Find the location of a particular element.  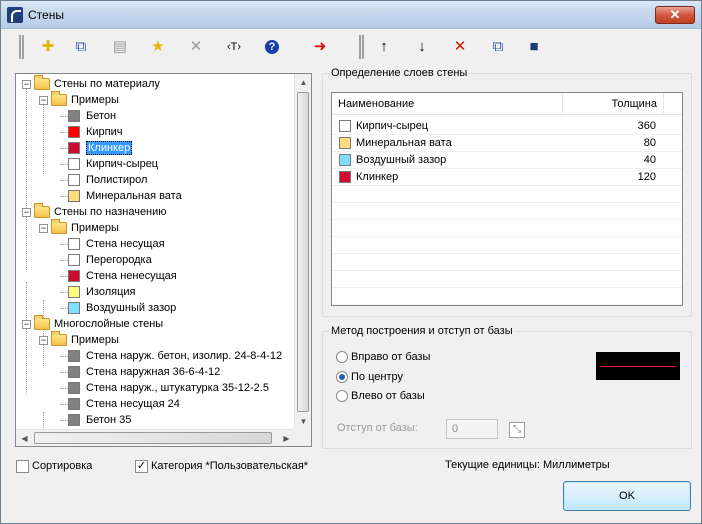

transfer-button: ➜ is located at coordinates (320, 47).